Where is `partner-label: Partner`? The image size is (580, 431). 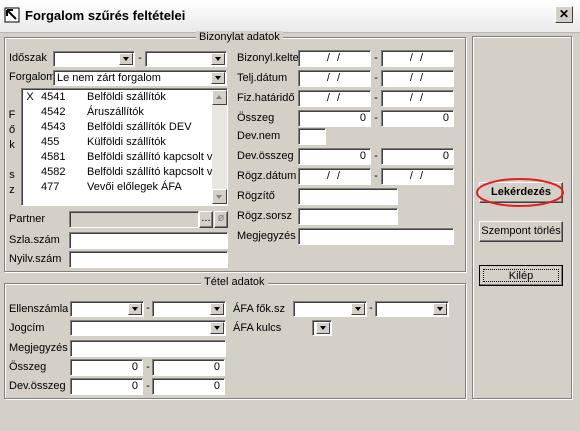 partner-label: Partner is located at coordinates (27, 219).